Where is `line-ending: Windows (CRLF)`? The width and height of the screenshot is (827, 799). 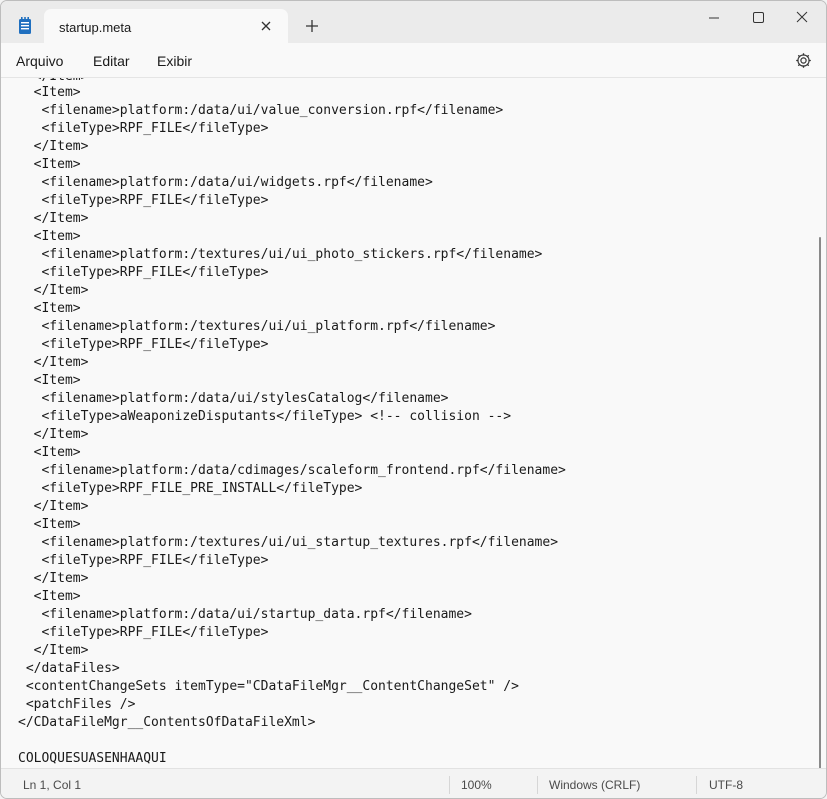 line-ending: Windows (CRLF) is located at coordinates (594, 785).